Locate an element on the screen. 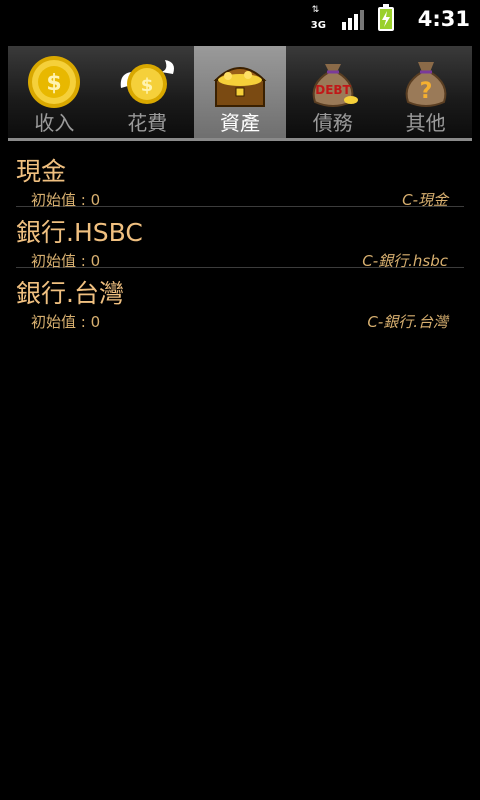  account-name: 銀行.HSBC is located at coordinates (79, 232).